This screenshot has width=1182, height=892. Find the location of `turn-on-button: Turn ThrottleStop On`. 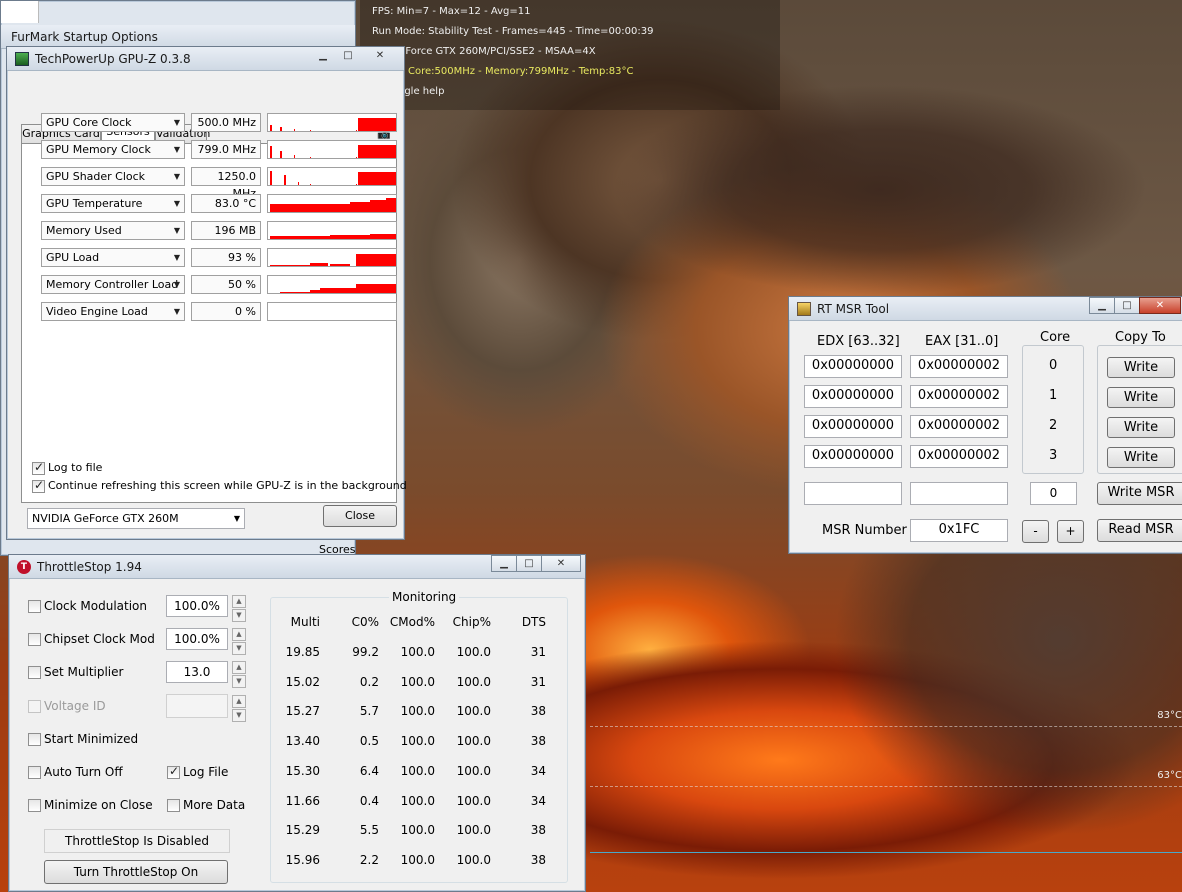

turn-on-button: Turn ThrottleStop On is located at coordinates (136, 872).